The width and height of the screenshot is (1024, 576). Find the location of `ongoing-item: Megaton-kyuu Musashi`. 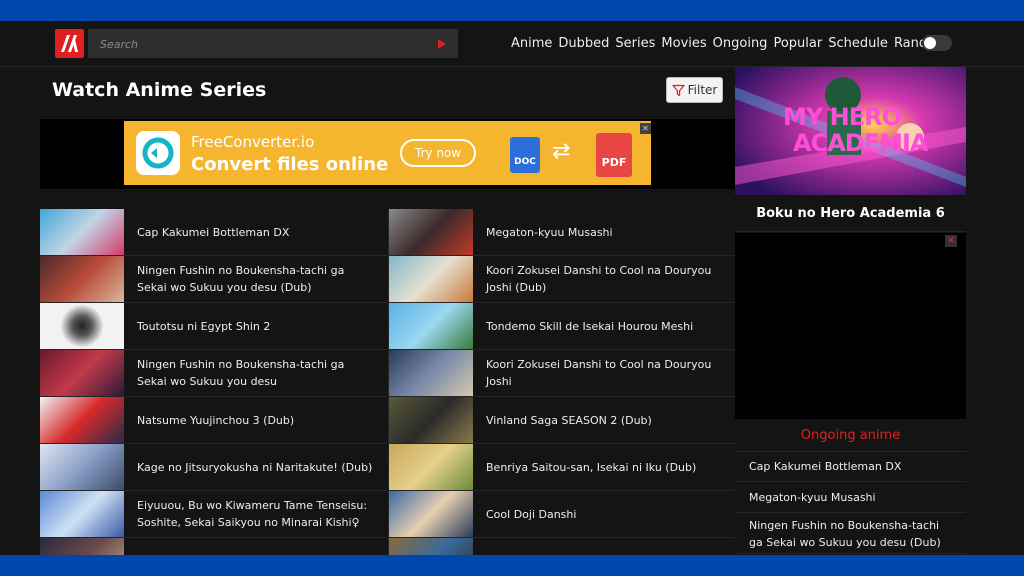

ongoing-item: Megaton-kyuu Musashi is located at coordinates (850, 498).